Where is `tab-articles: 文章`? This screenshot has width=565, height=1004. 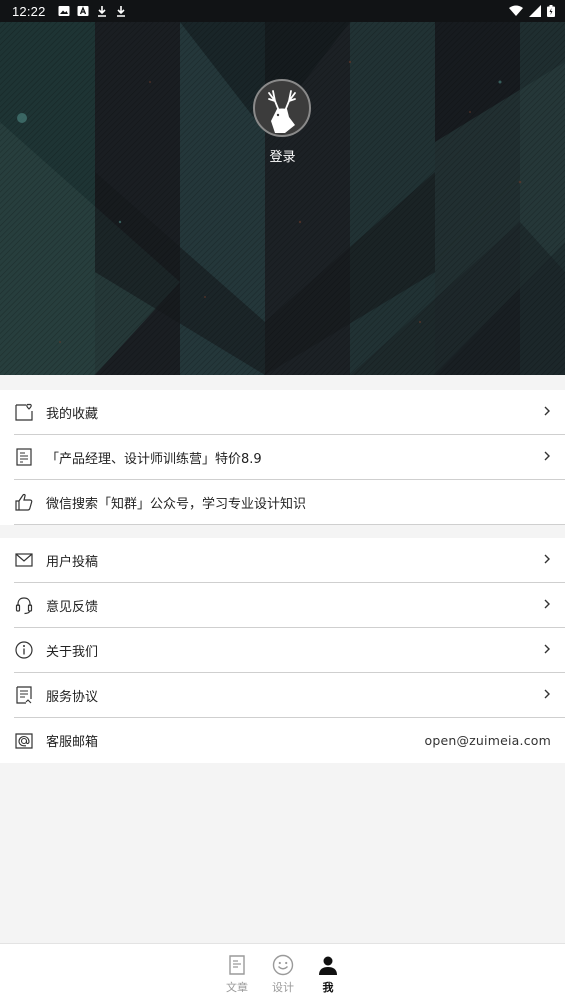
tab-articles: 文章 is located at coordinates (237, 974).